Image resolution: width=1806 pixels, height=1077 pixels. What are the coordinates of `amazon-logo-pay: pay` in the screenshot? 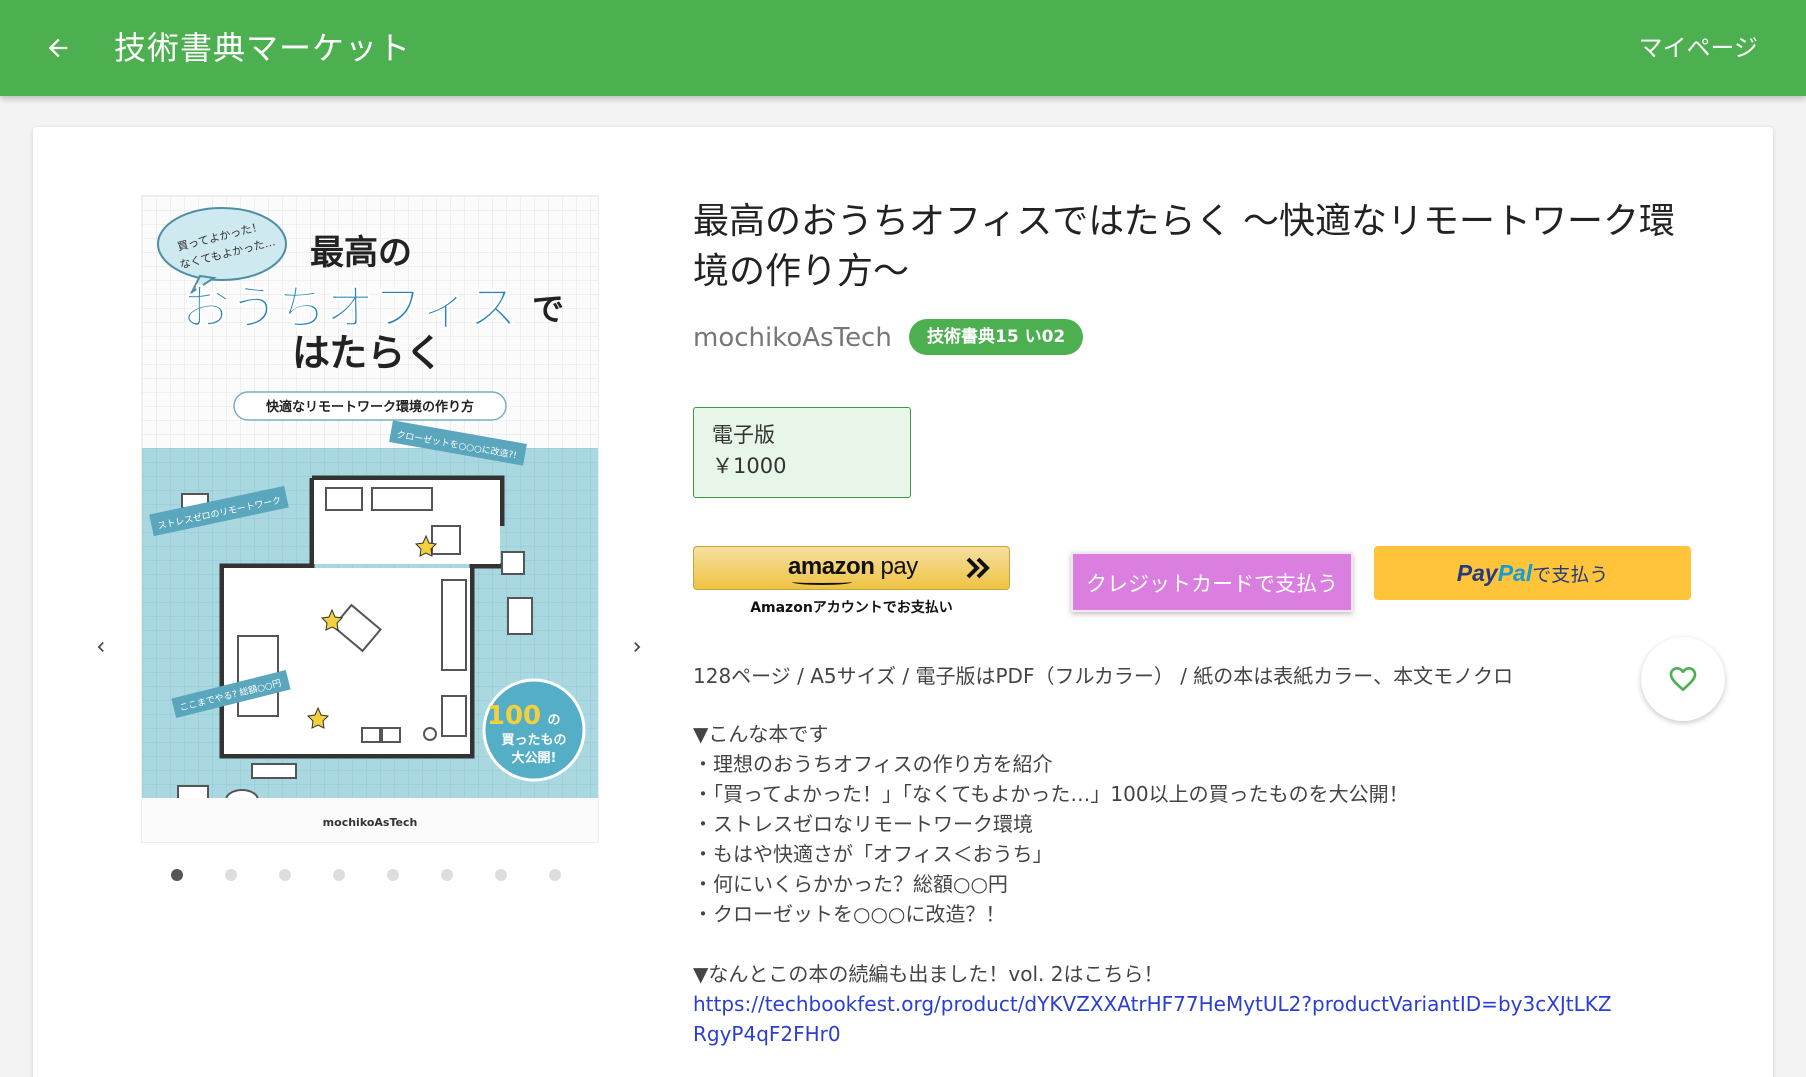 It's located at (896, 566).